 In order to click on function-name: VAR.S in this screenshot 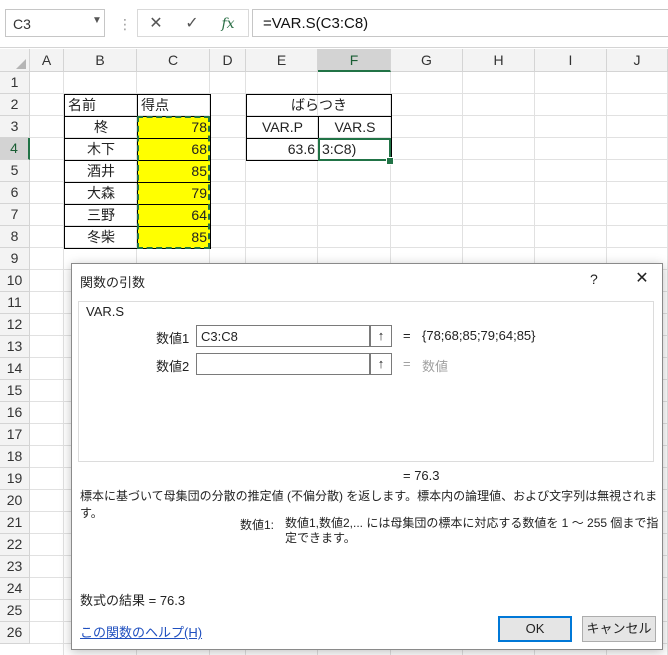, I will do `click(105, 311)`.